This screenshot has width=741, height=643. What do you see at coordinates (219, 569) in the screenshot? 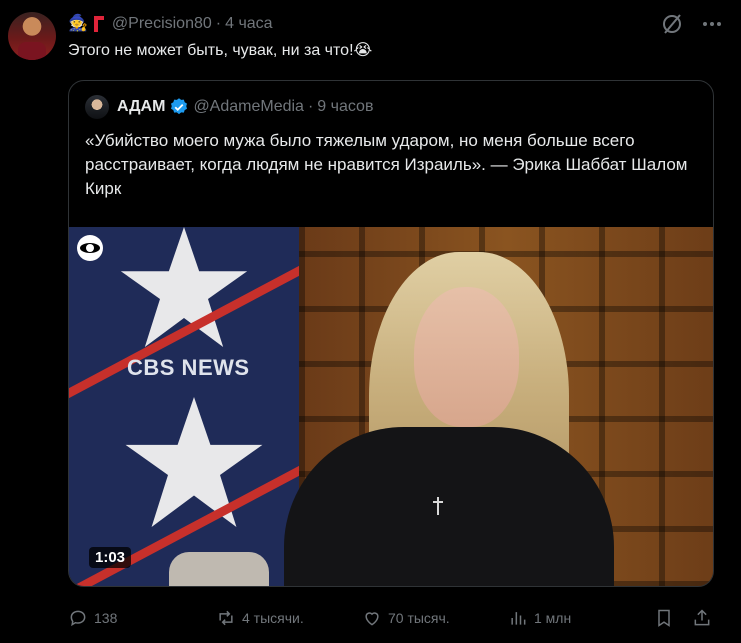
I see `sofa` at bounding box center [219, 569].